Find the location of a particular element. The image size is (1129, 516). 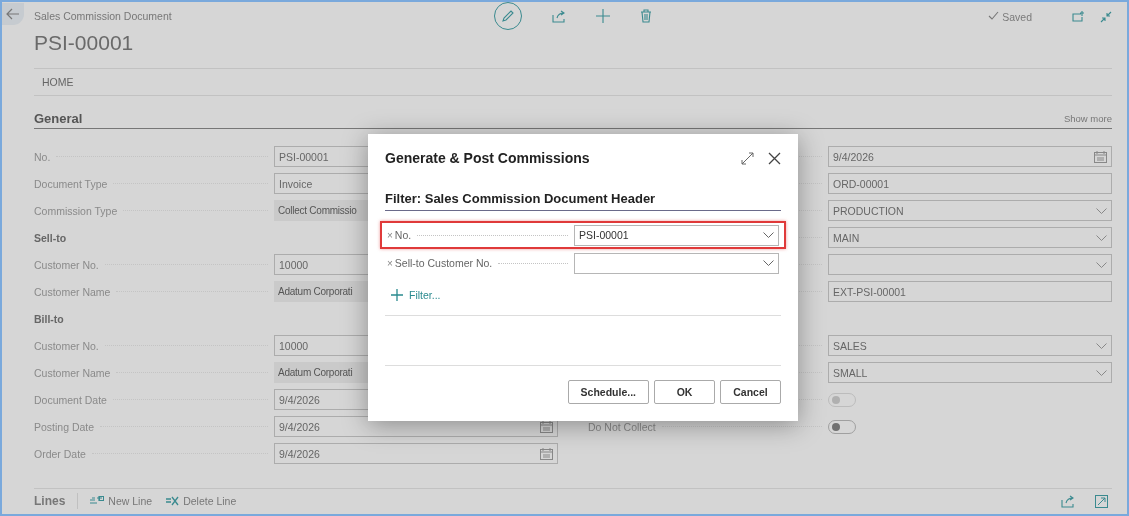

dropdown-field: PRODUCTION is located at coordinates (970, 210).